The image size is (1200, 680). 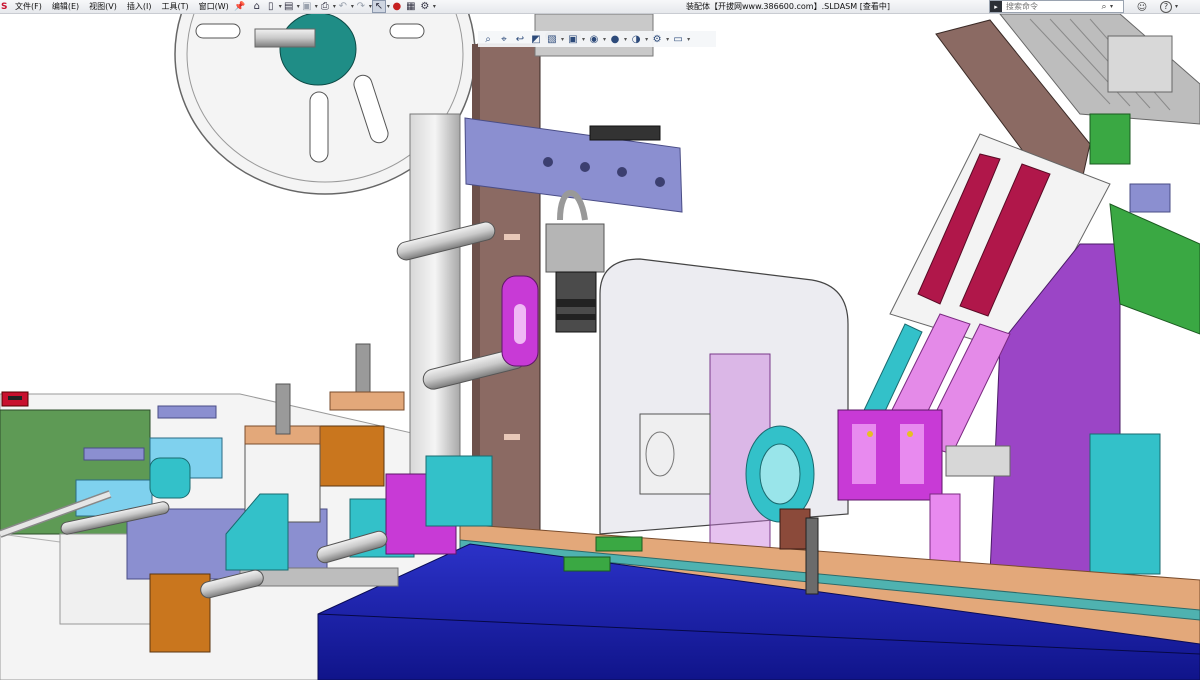 What do you see at coordinates (575, 248) in the screenshot?
I see `camera-body` at bounding box center [575, 248].